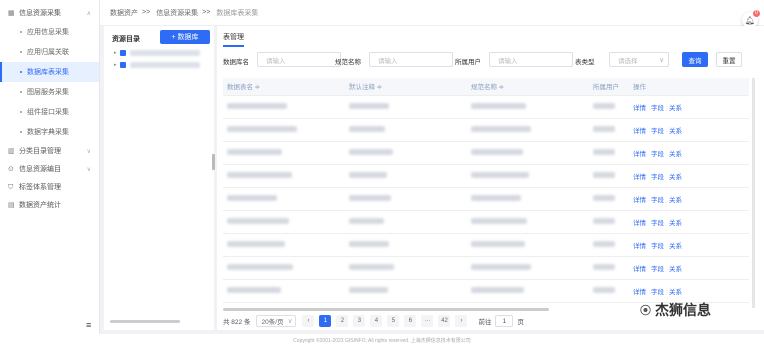  Describe the element at coordinates (753, 193) in the screenshot. I see `table-vertical-scrollbar` at that location.